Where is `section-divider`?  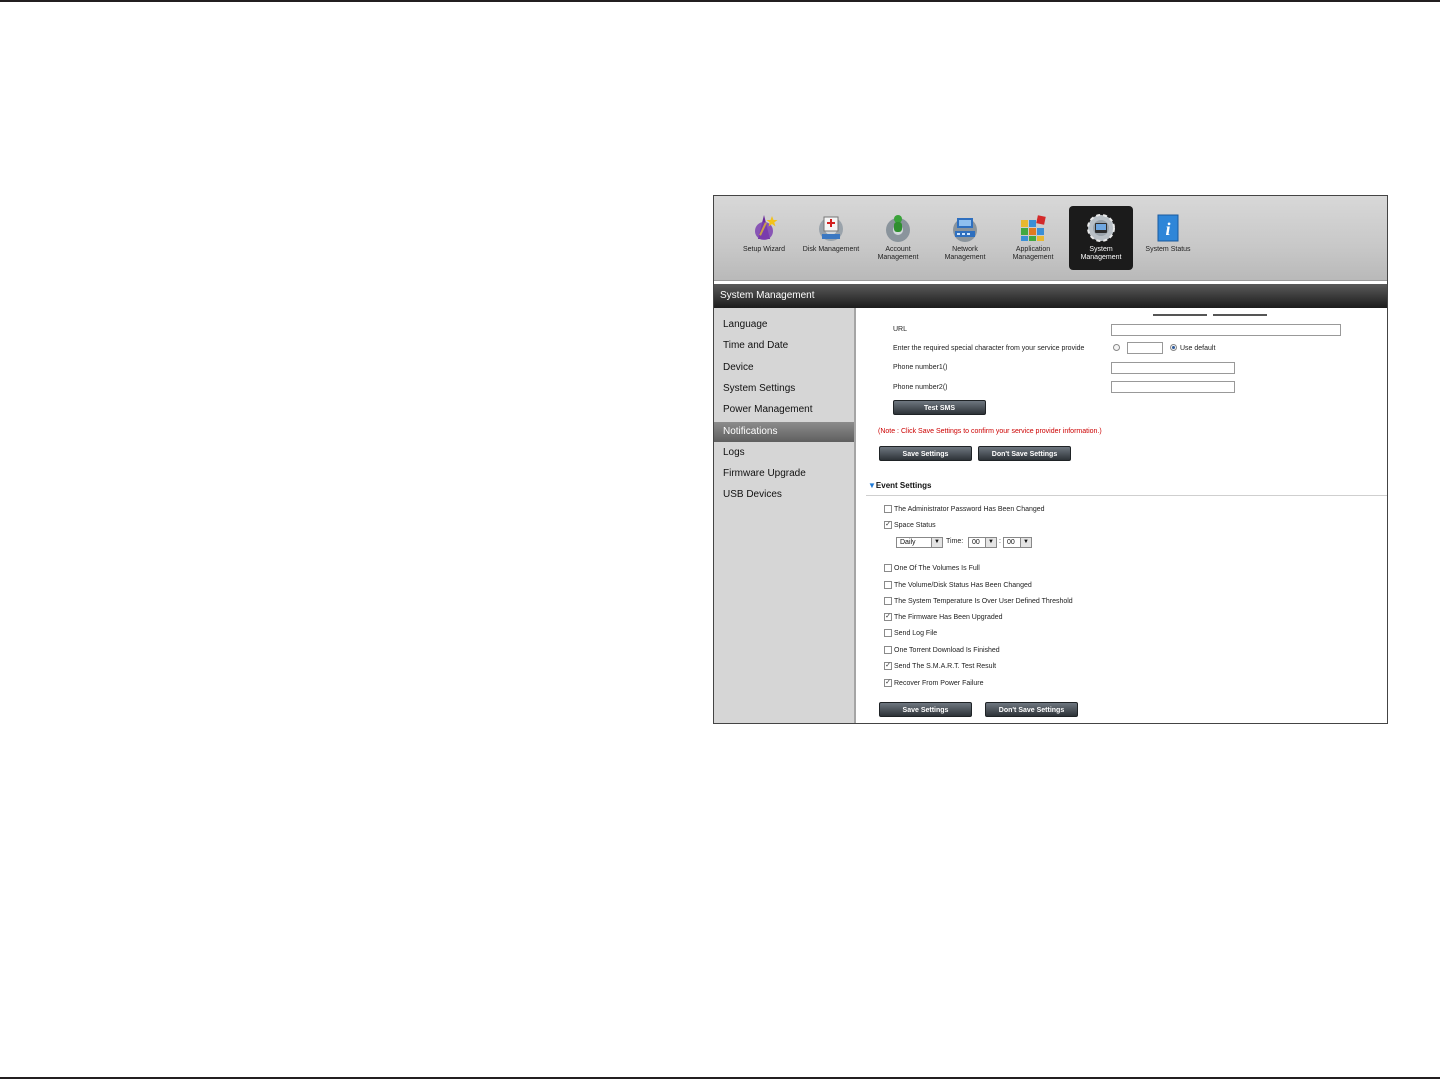
section-divider is located at coordinates (1126, 495).